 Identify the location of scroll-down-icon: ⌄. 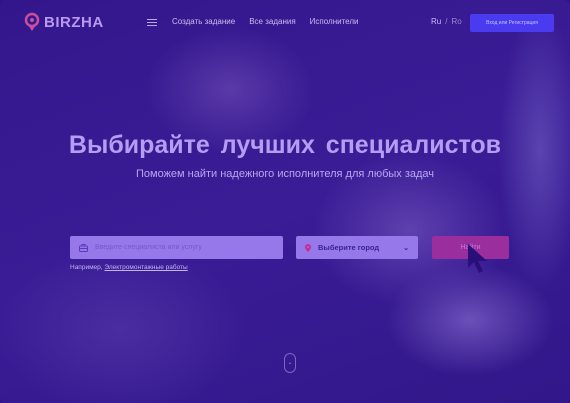
(290, 363).